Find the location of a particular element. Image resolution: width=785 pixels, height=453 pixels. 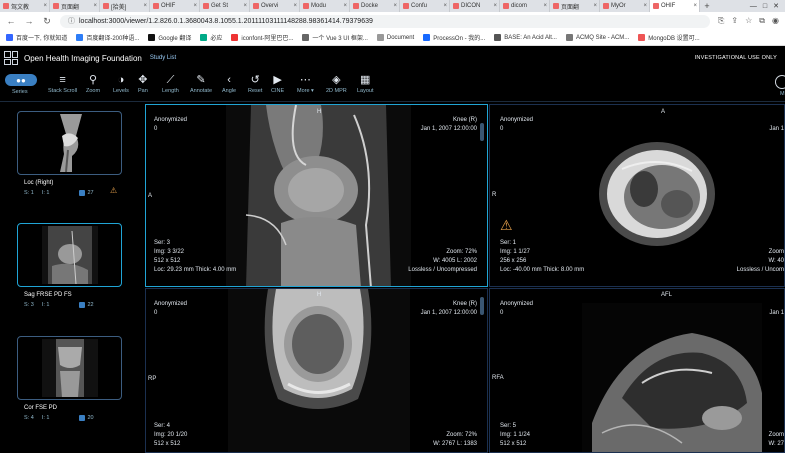

extensions-icon: ⧉ is located at coordinates (762, 21).